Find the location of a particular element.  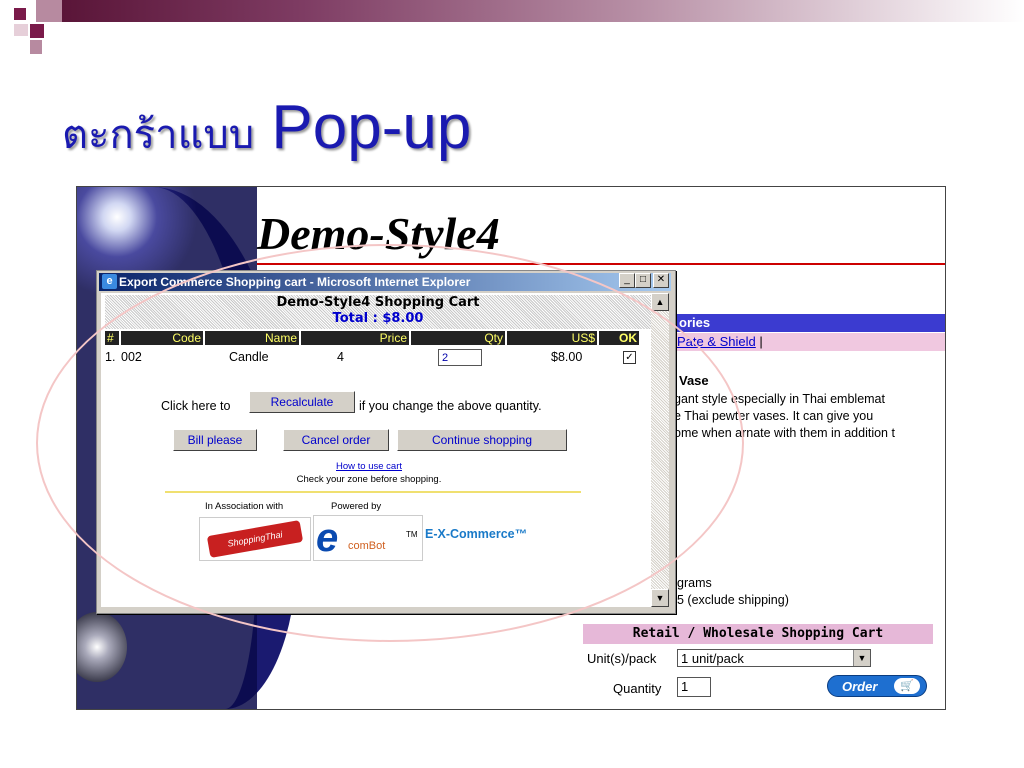

category-link-row: Pate & Shield | is located at coordinates (809, 342).